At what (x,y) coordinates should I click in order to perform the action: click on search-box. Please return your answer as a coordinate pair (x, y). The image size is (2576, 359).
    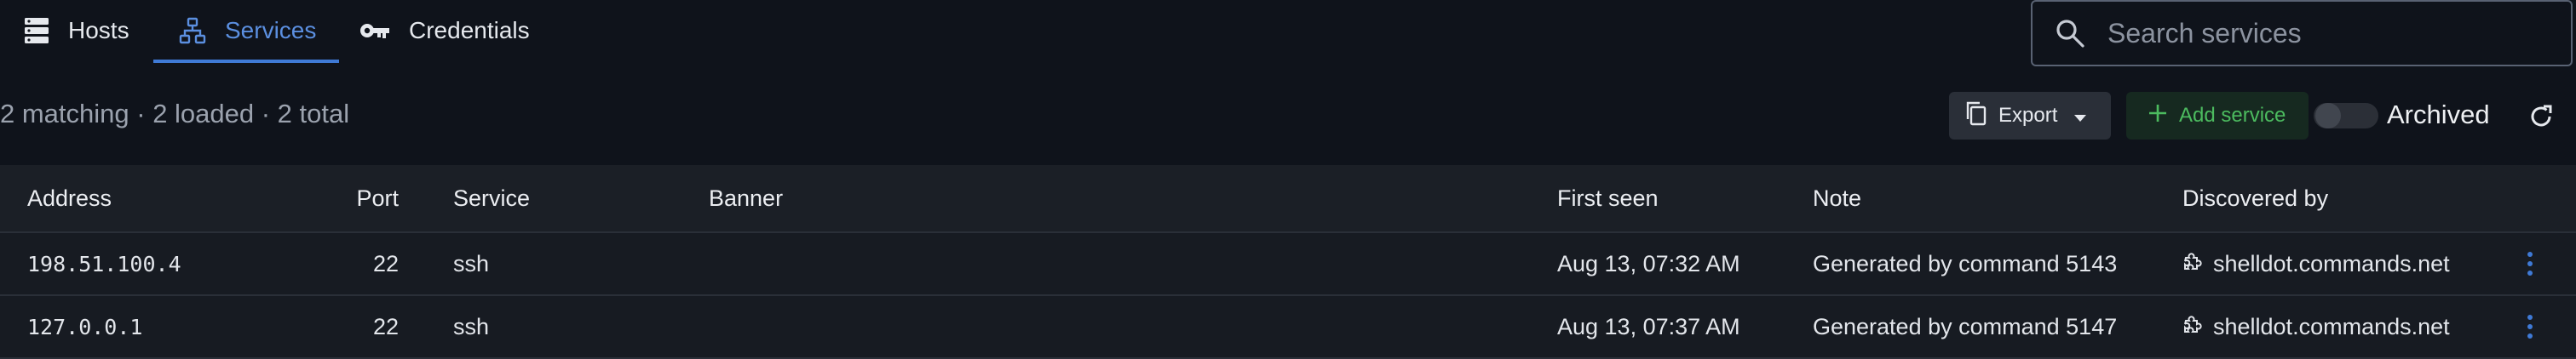
    Looking at the image, I should click on (2302, 33).